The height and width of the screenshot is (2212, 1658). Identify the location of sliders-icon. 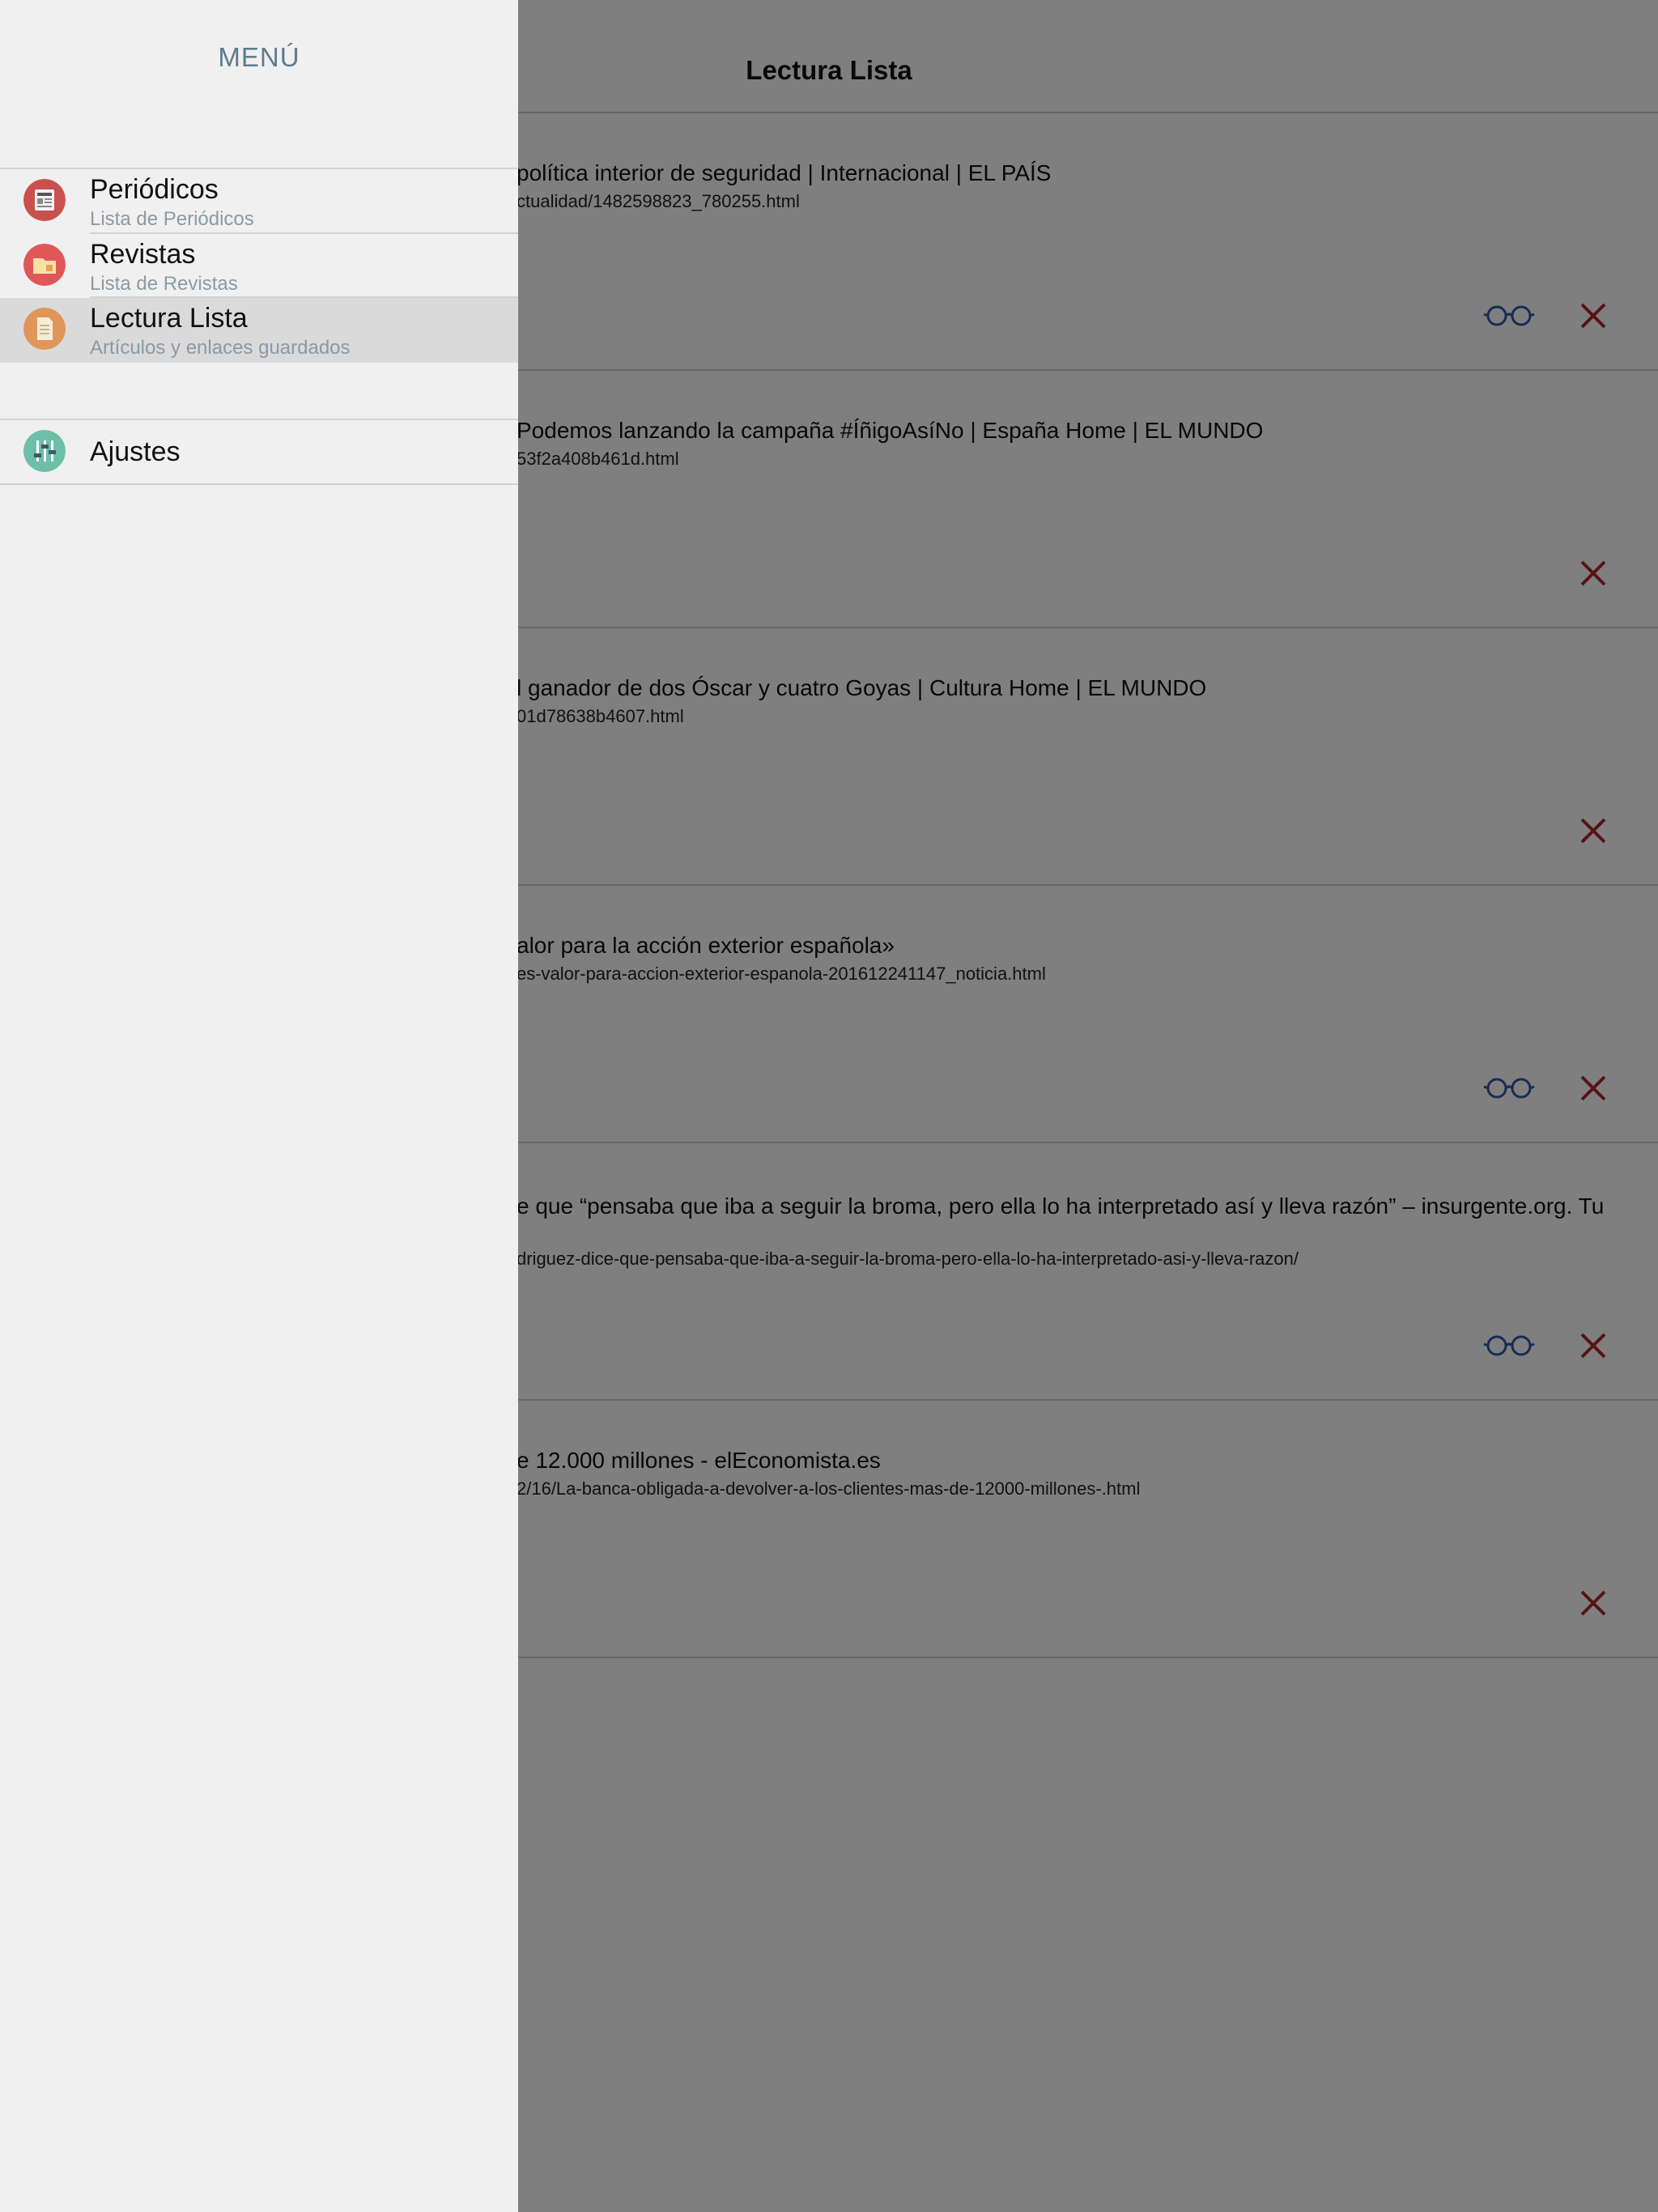
(44, 451).